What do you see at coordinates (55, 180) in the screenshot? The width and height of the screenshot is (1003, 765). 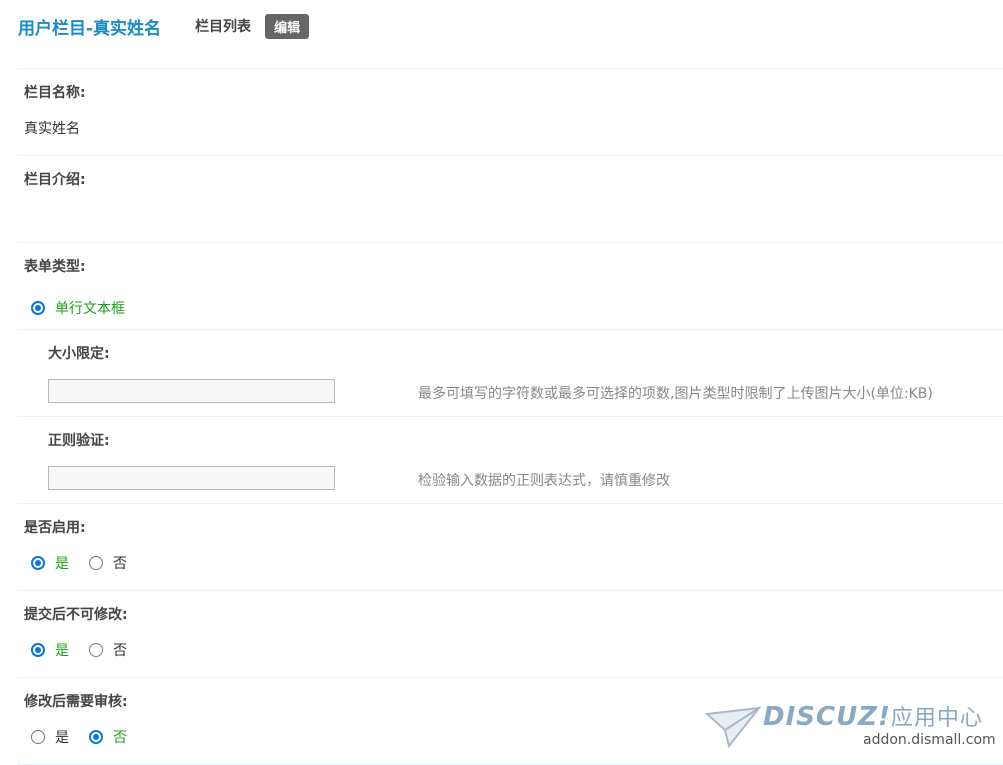 I see `intro-label: 栏目介绍:` at bounding box center [55, 180].